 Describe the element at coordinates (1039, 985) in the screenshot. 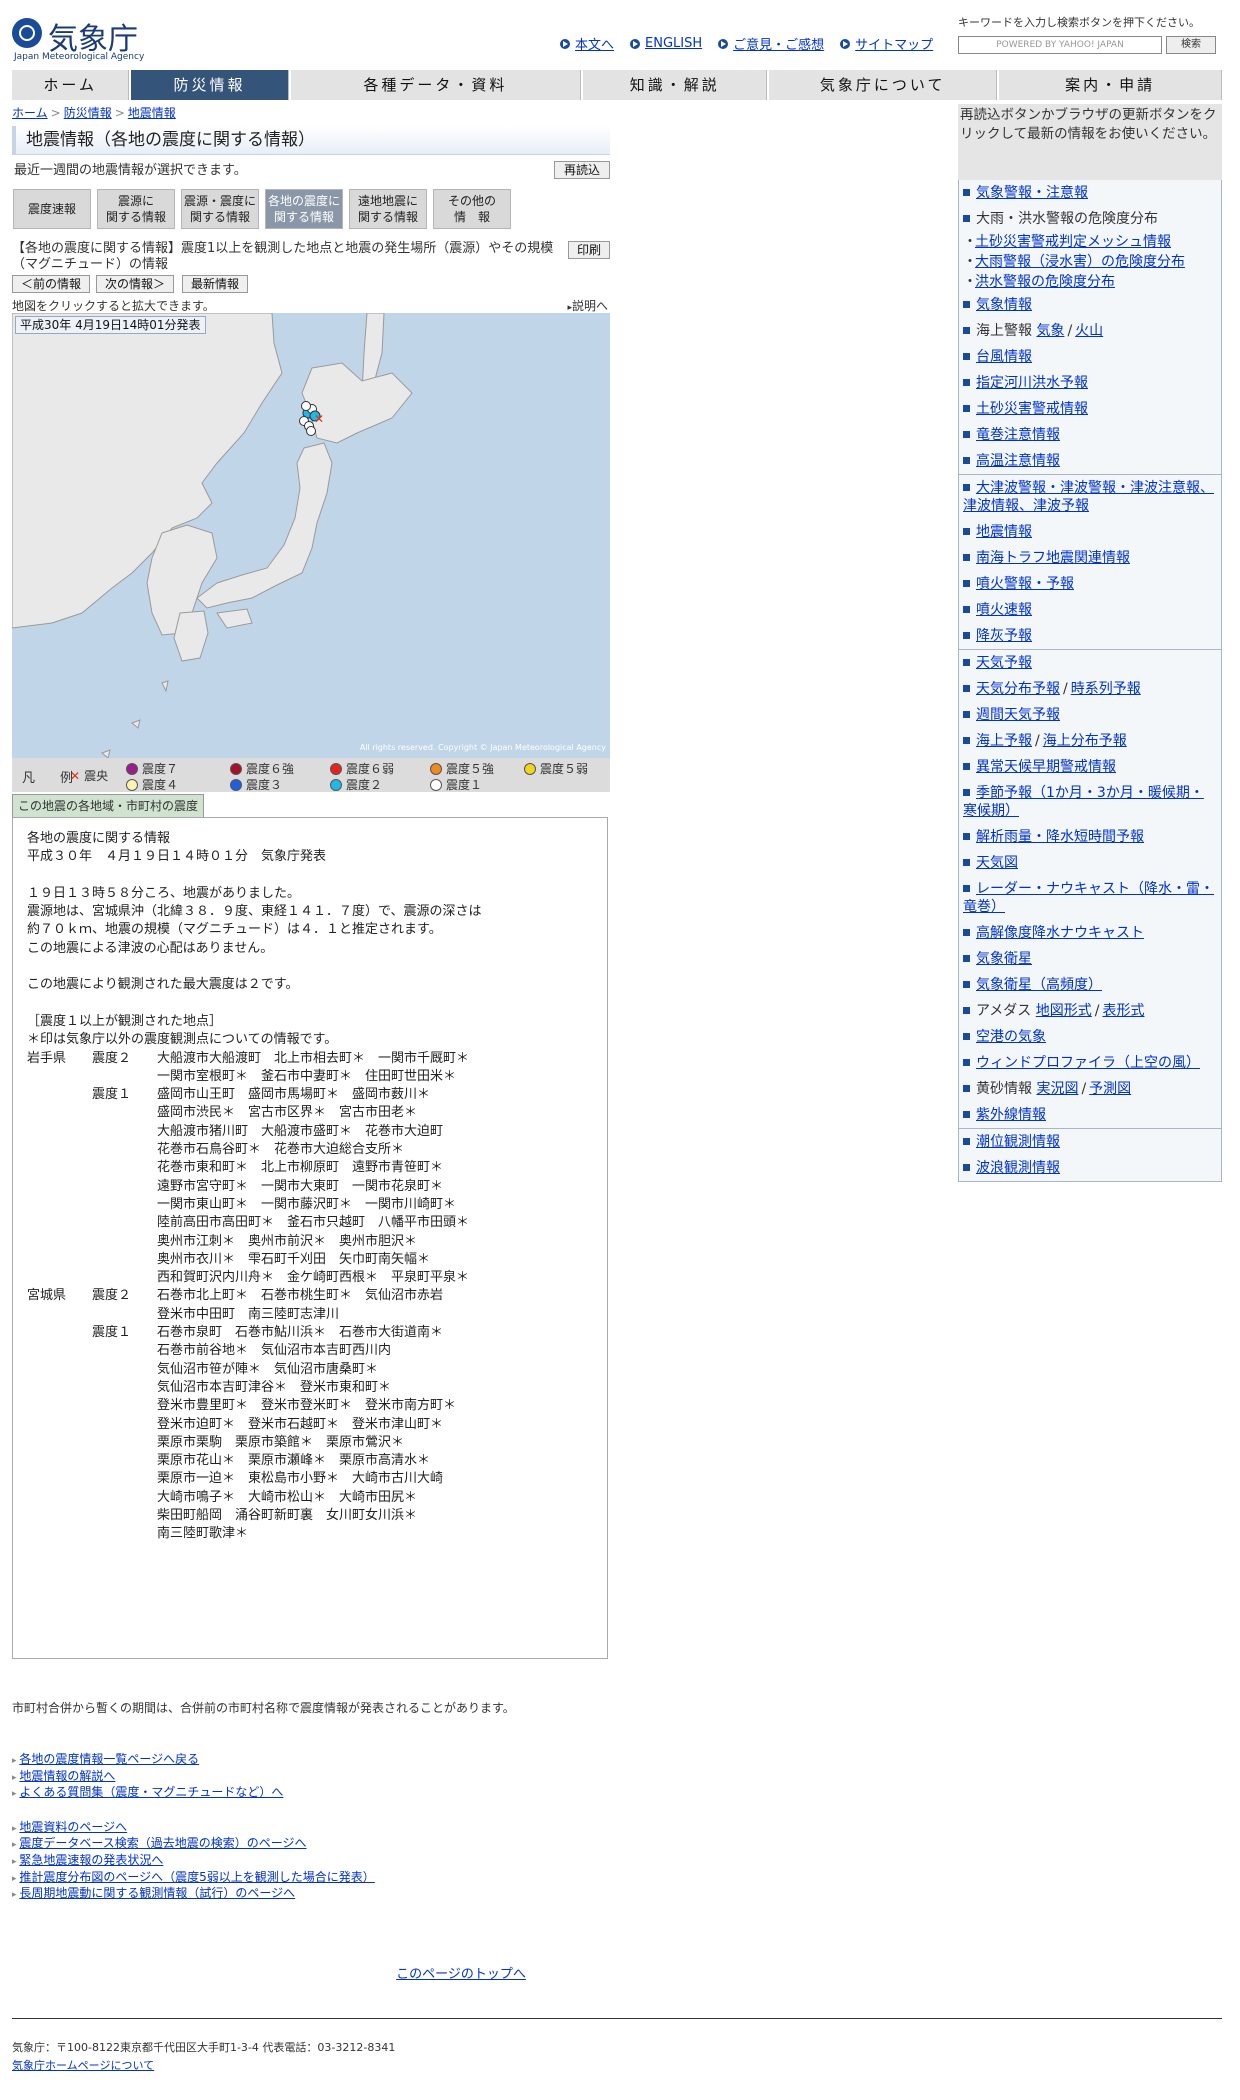

I see `side-satellite-hf: 気象衛星（高頻度）` at that location.